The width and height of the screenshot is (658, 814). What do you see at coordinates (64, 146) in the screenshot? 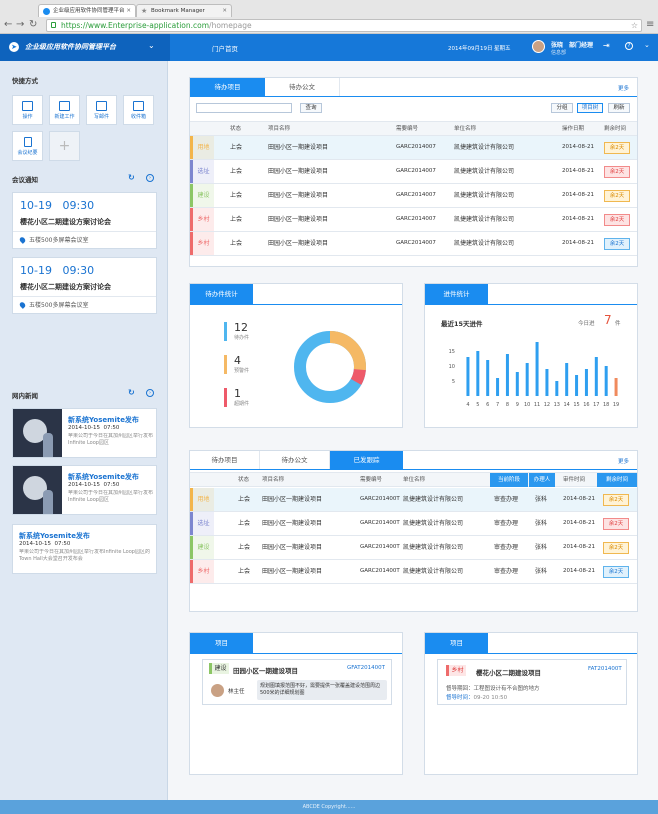
I see `add-shortcut-button: +` at bounding box center [64, 146].